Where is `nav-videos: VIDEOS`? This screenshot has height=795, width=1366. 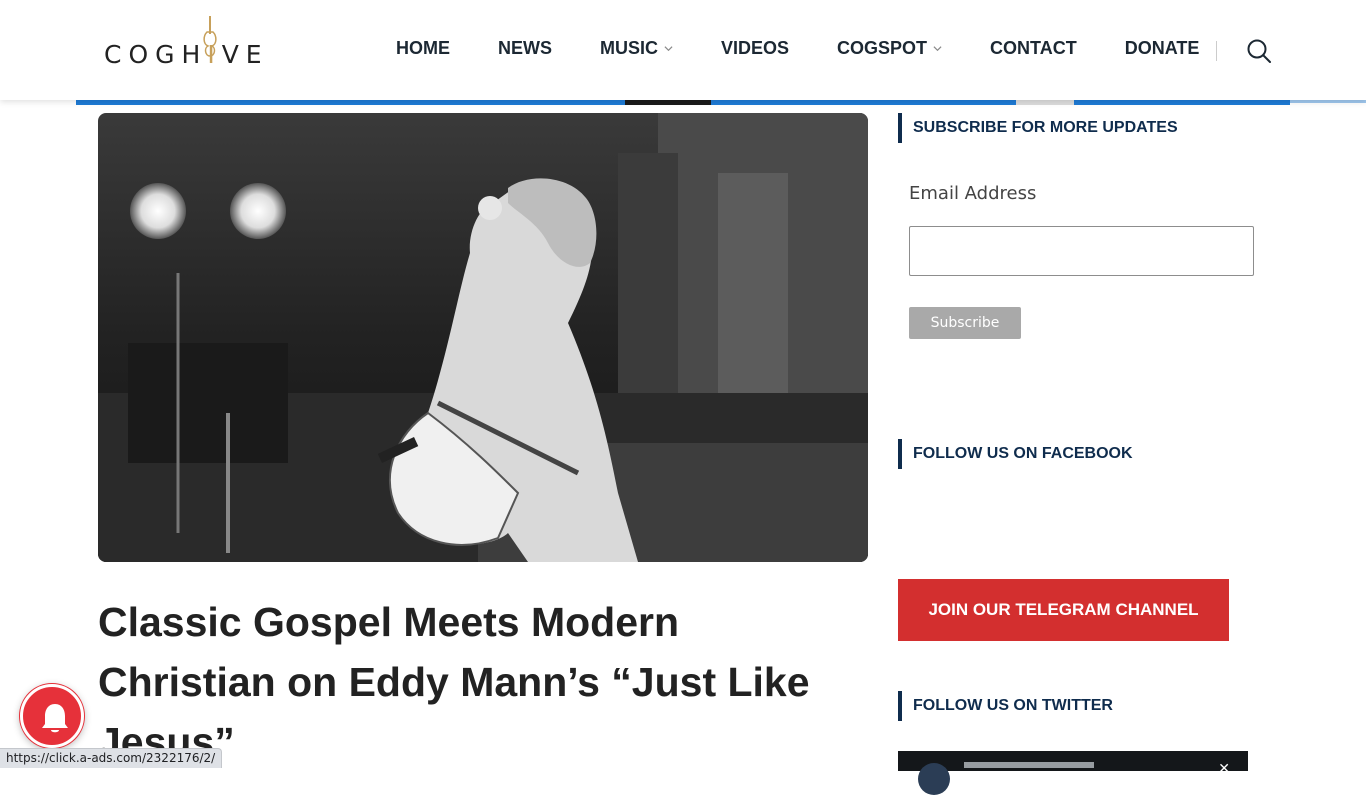 nav-videos: VIDEOS is located at coordinates (755, 48).